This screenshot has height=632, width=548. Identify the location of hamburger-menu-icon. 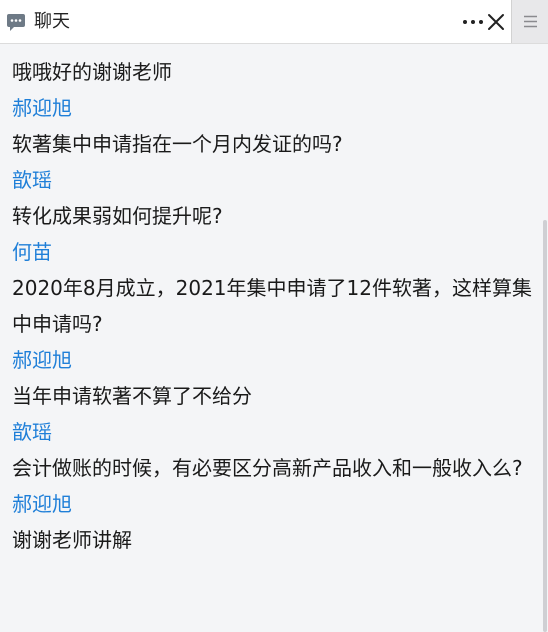
(530, 21).